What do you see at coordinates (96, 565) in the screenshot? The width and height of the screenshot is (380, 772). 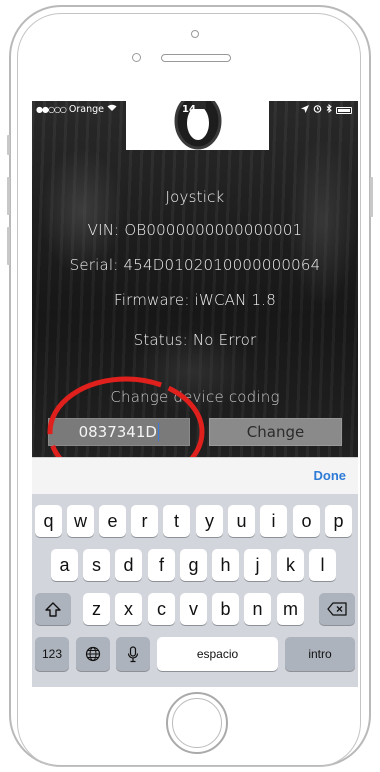 I see `key-s: s` at bounding box center [96, 565].